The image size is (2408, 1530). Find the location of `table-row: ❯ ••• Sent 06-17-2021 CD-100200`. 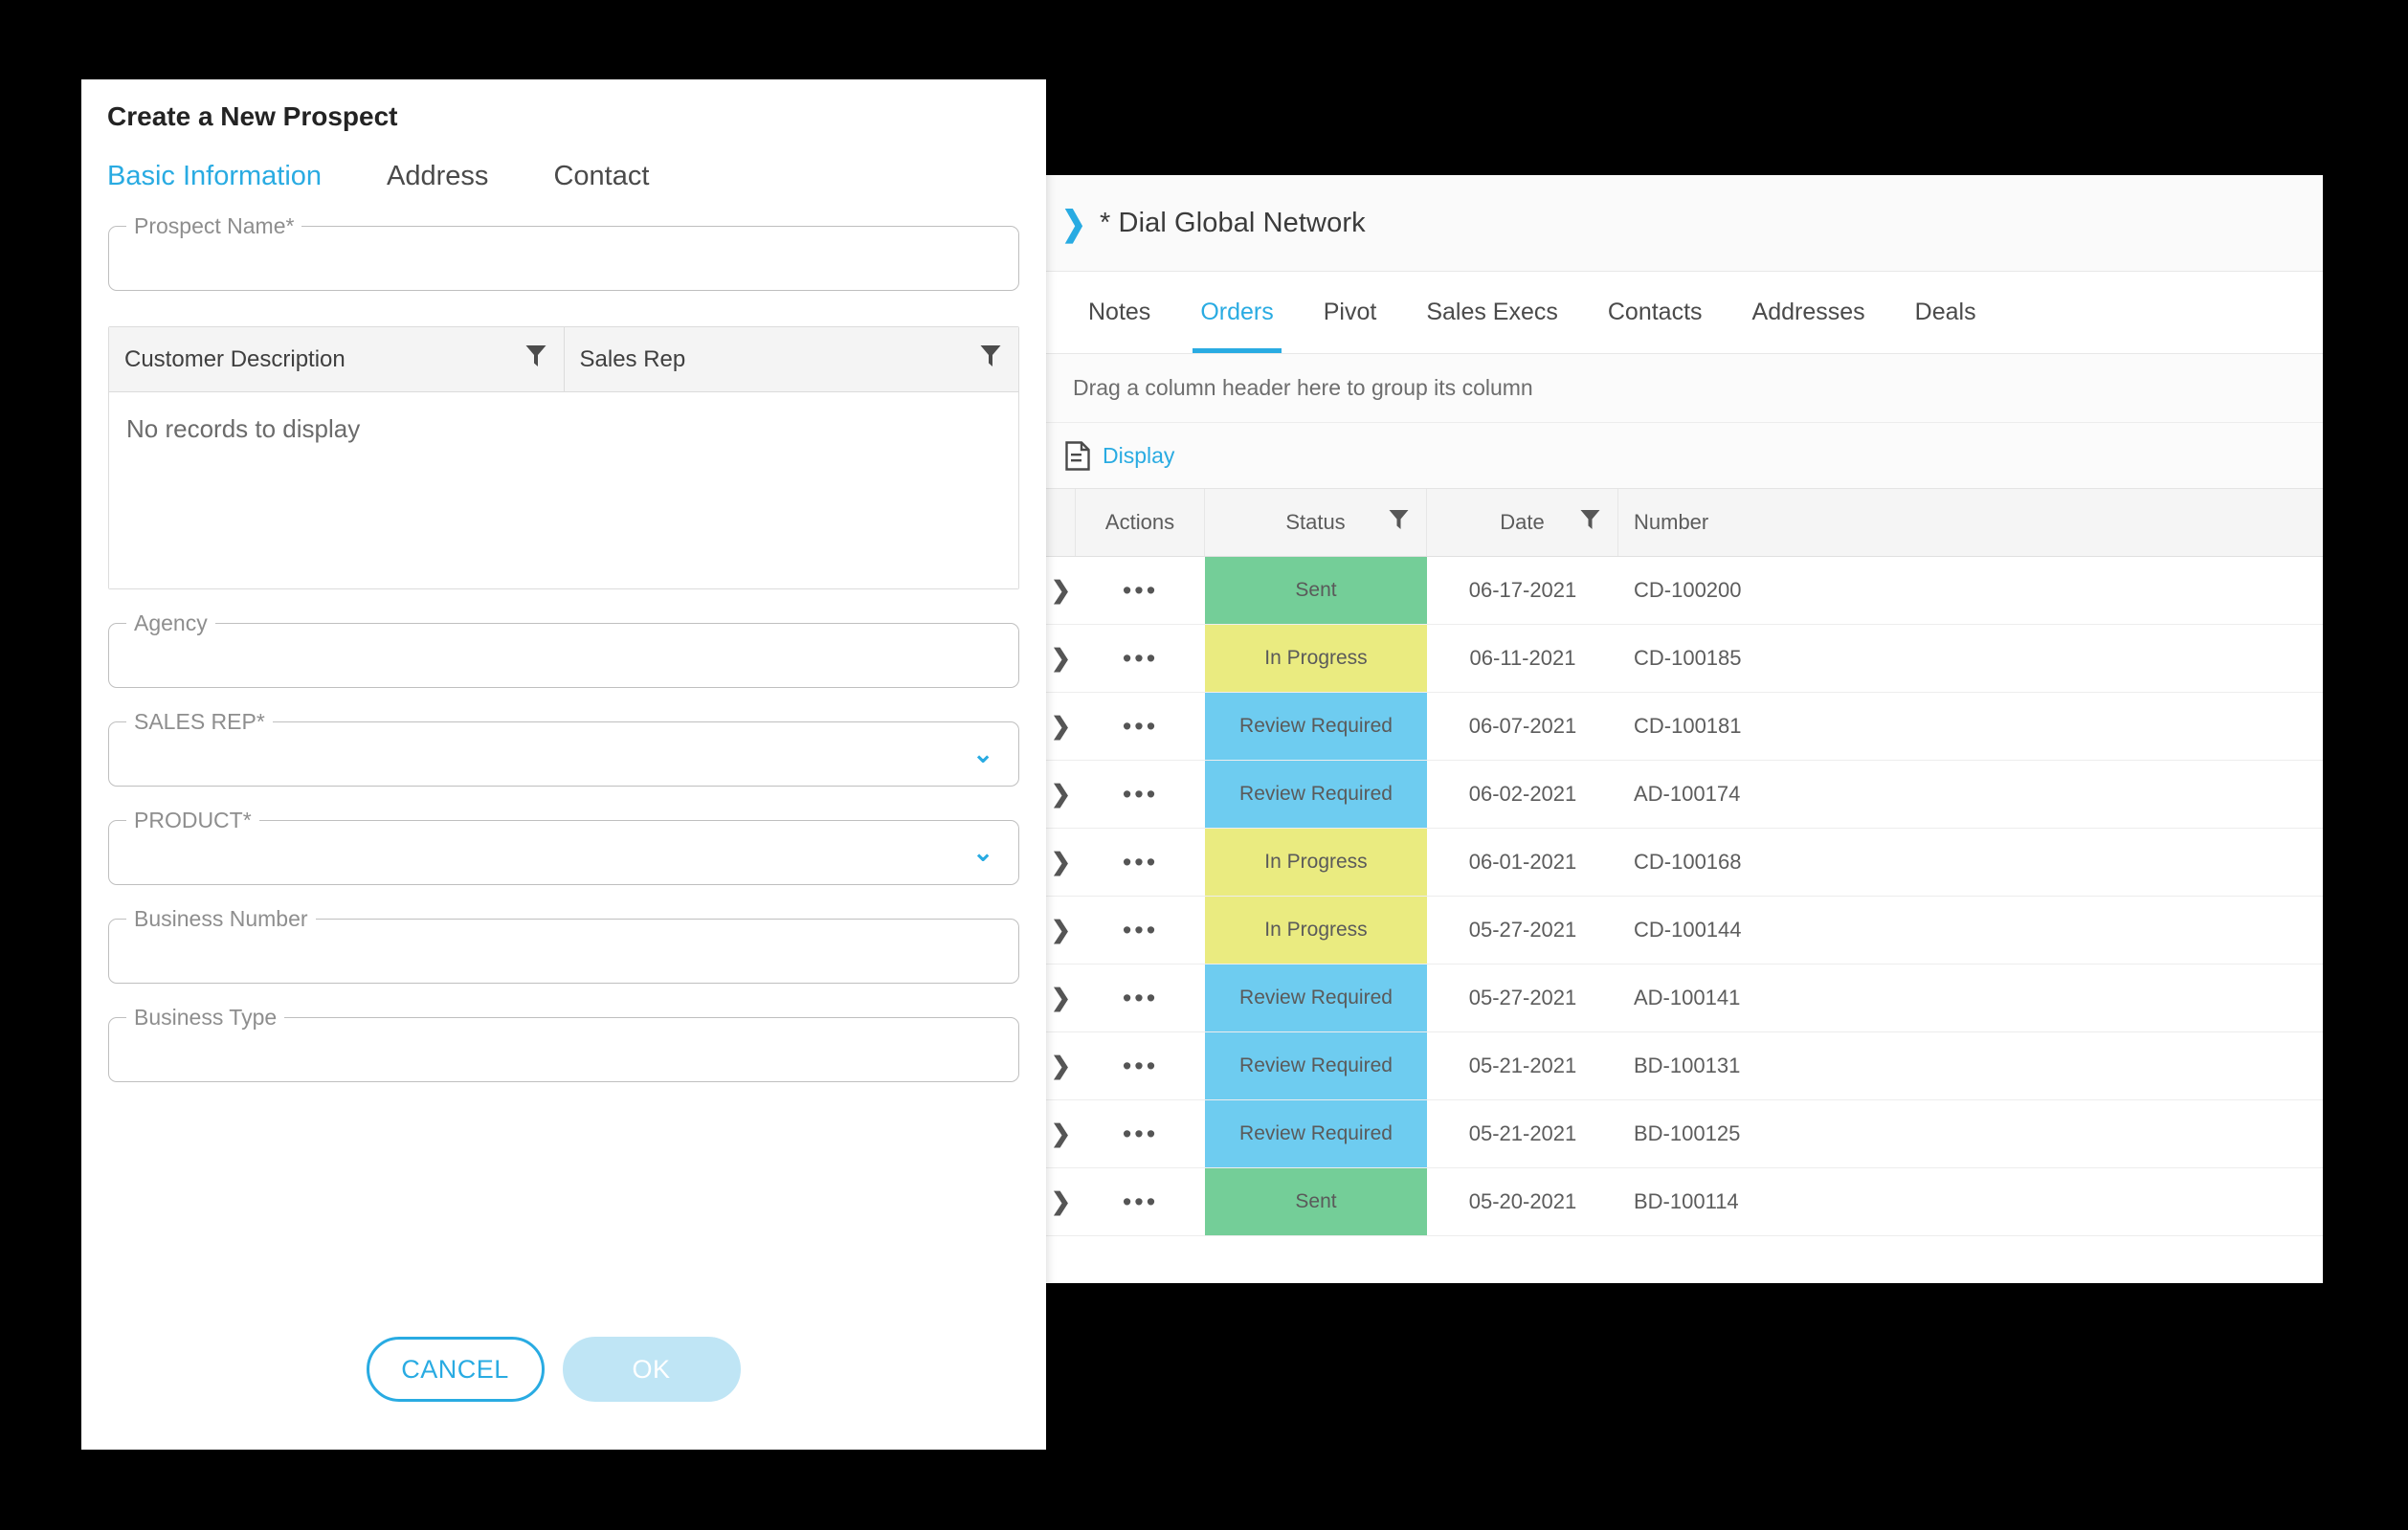

table-row: ❯ ••• Sent 06-17-2021 CD-100200 is located at coordinates (1684, 591).